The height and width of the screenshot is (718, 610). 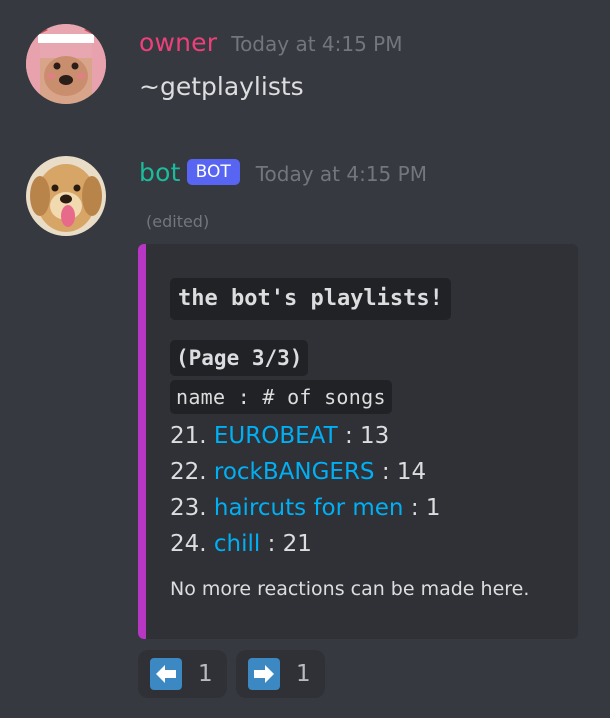 What do you see at coordinates (264, 674) in the screenshot?
I see `right-arrow-icon` at bounding box center [264, 674].